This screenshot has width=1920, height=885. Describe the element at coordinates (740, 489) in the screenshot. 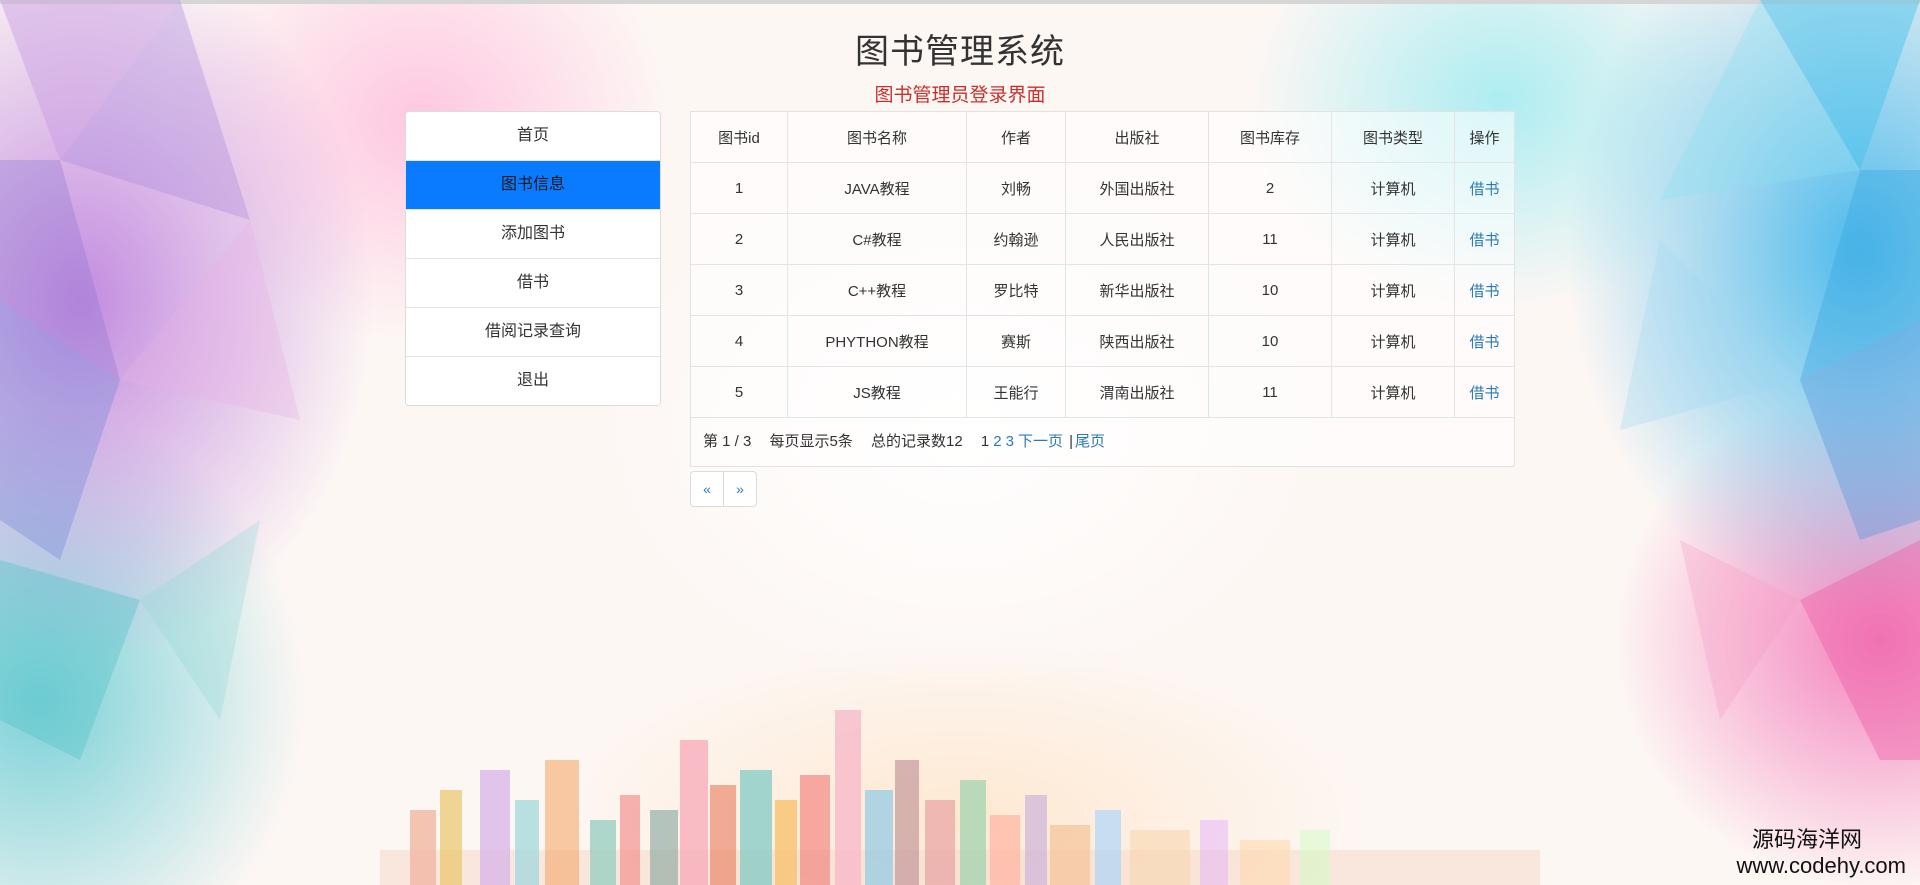

I see `next-page-button: »` at that location.